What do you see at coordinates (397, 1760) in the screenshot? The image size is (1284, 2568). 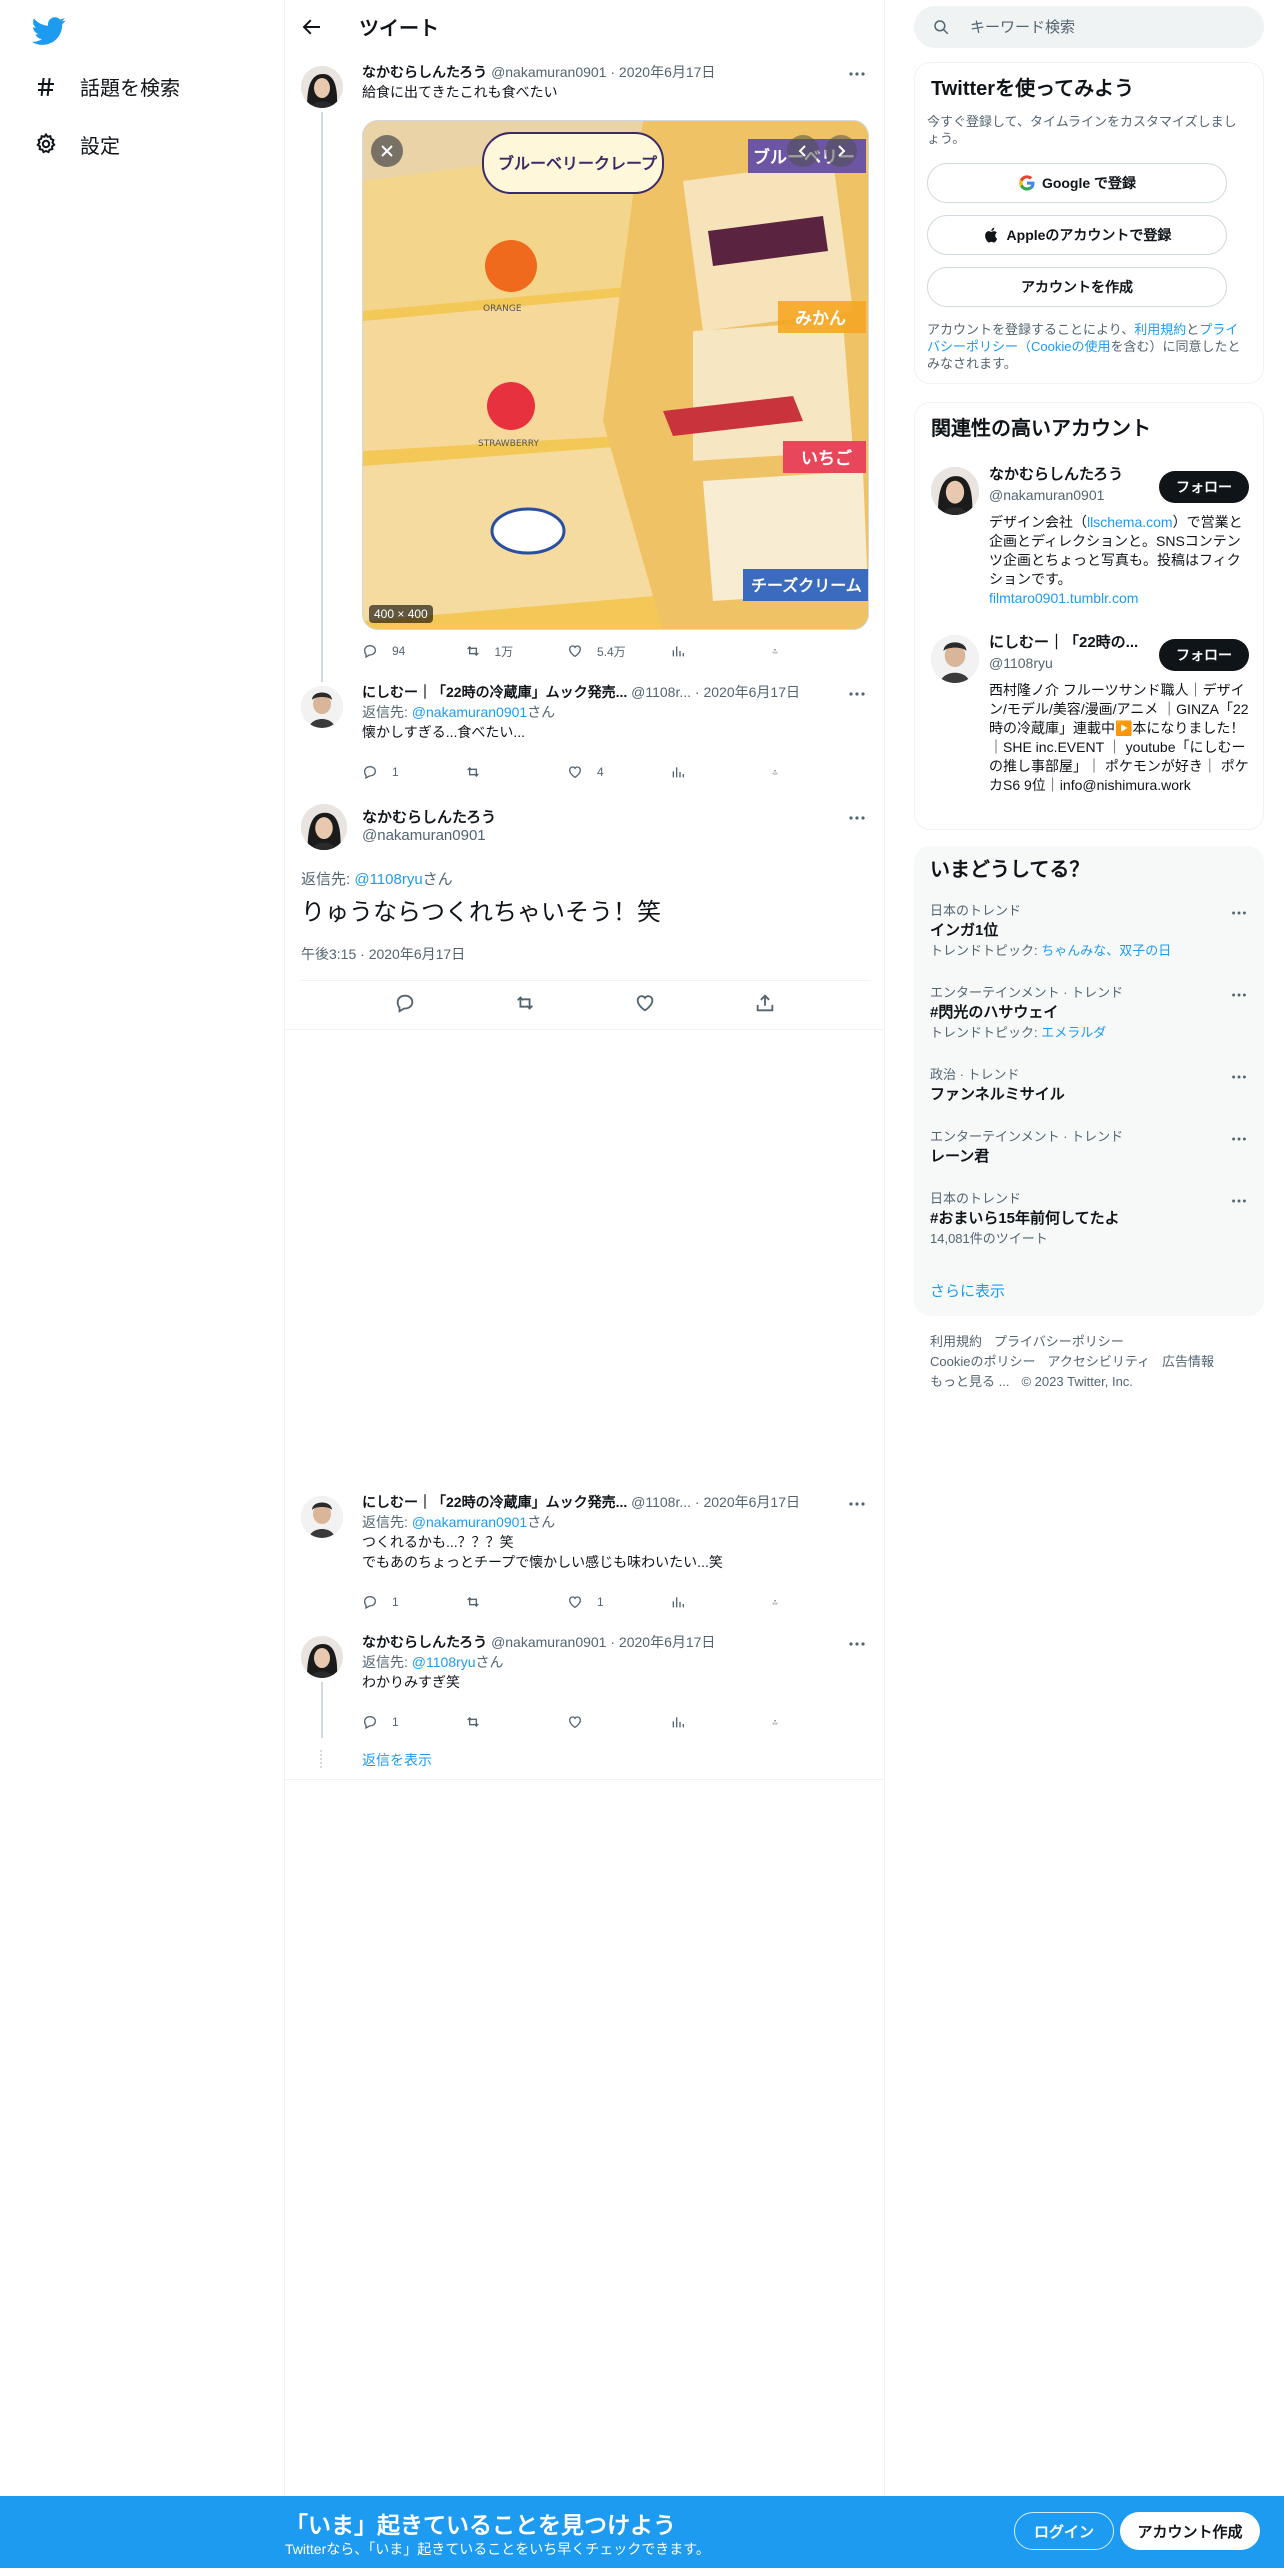 I see `show-replies-link: 返信を表示` at bounding box center [397, 1760].